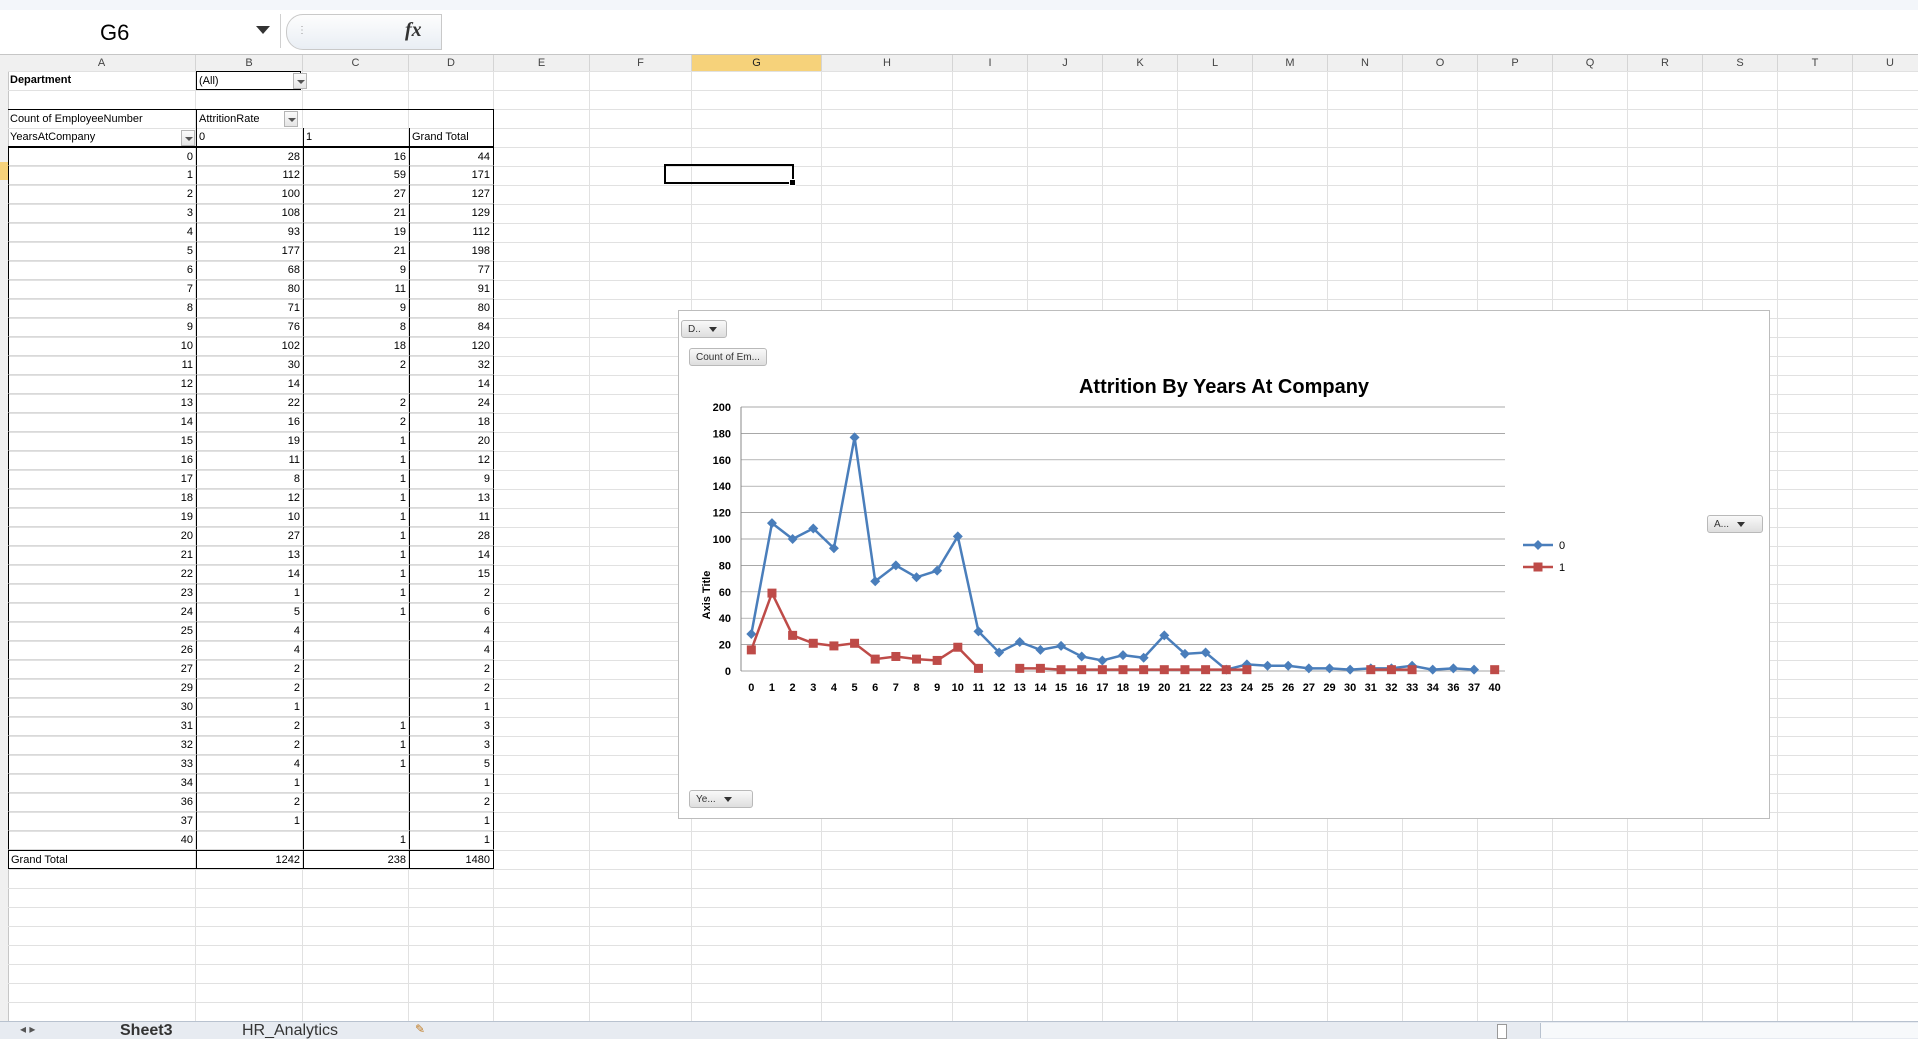 This screenshot has width=1918, height=1039. Describe the element at coordinates (249, 726) in the screenshot. I see `pivot-value-cell: 2` at that location.